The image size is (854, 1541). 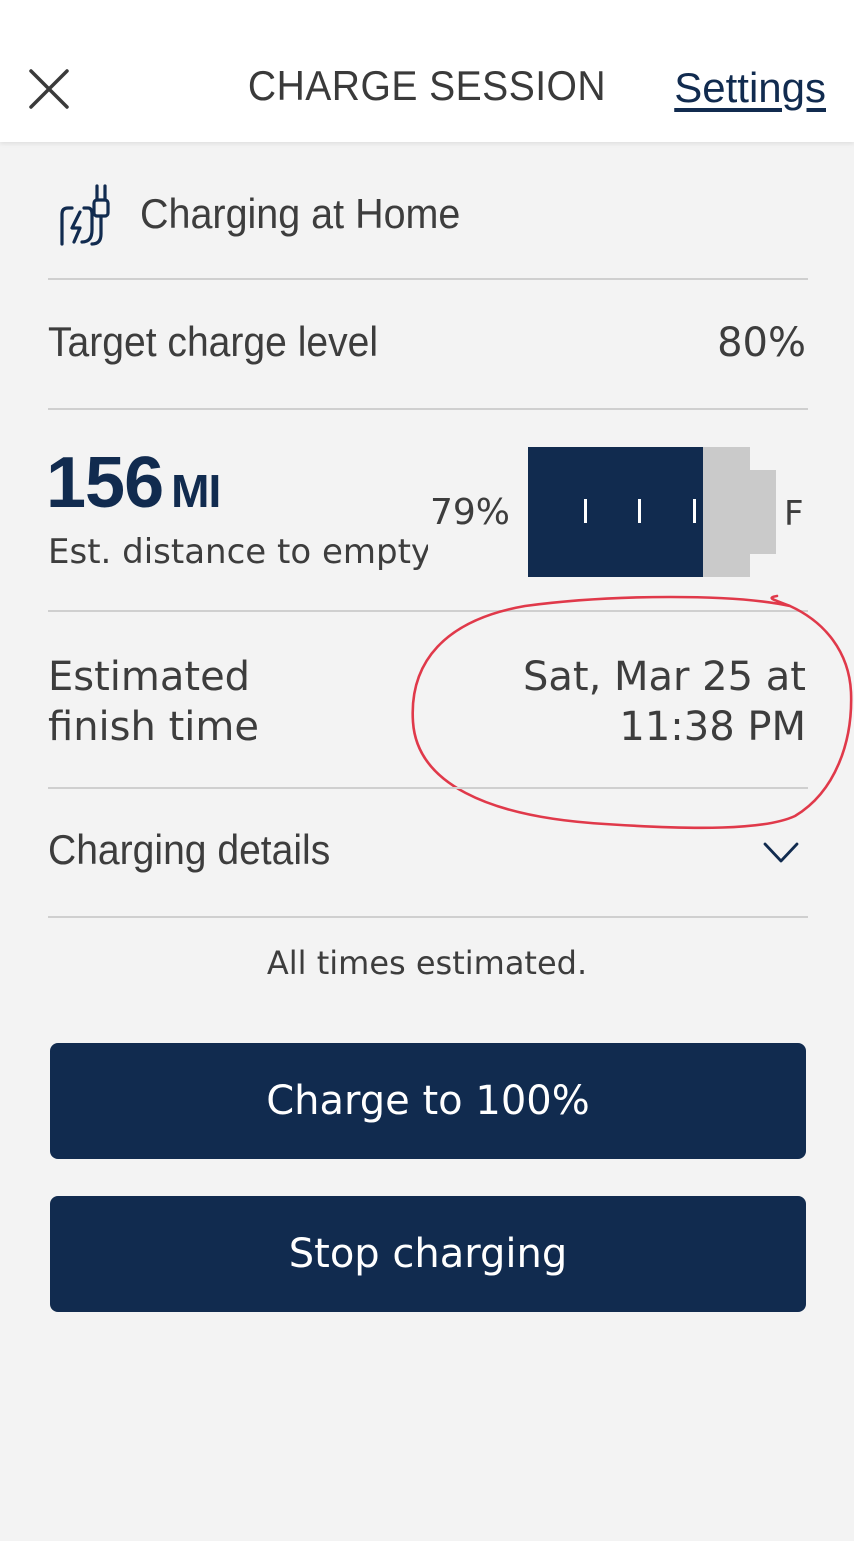 What do you see at coordinates (196, 491) in the screenshot?
I see `range-unit: MI` at bounding box center [196, 491].